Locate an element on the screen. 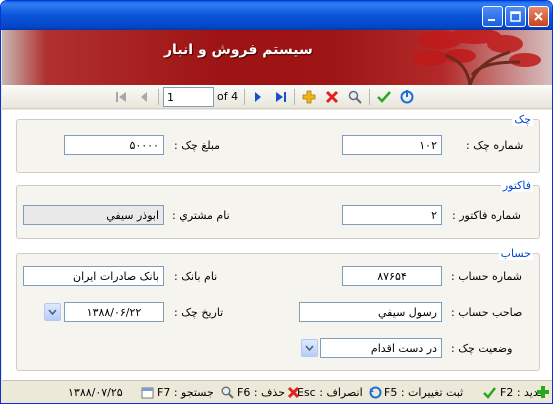 The image size is (553, 404). last-record-icon is located at coordinates (281, 97).